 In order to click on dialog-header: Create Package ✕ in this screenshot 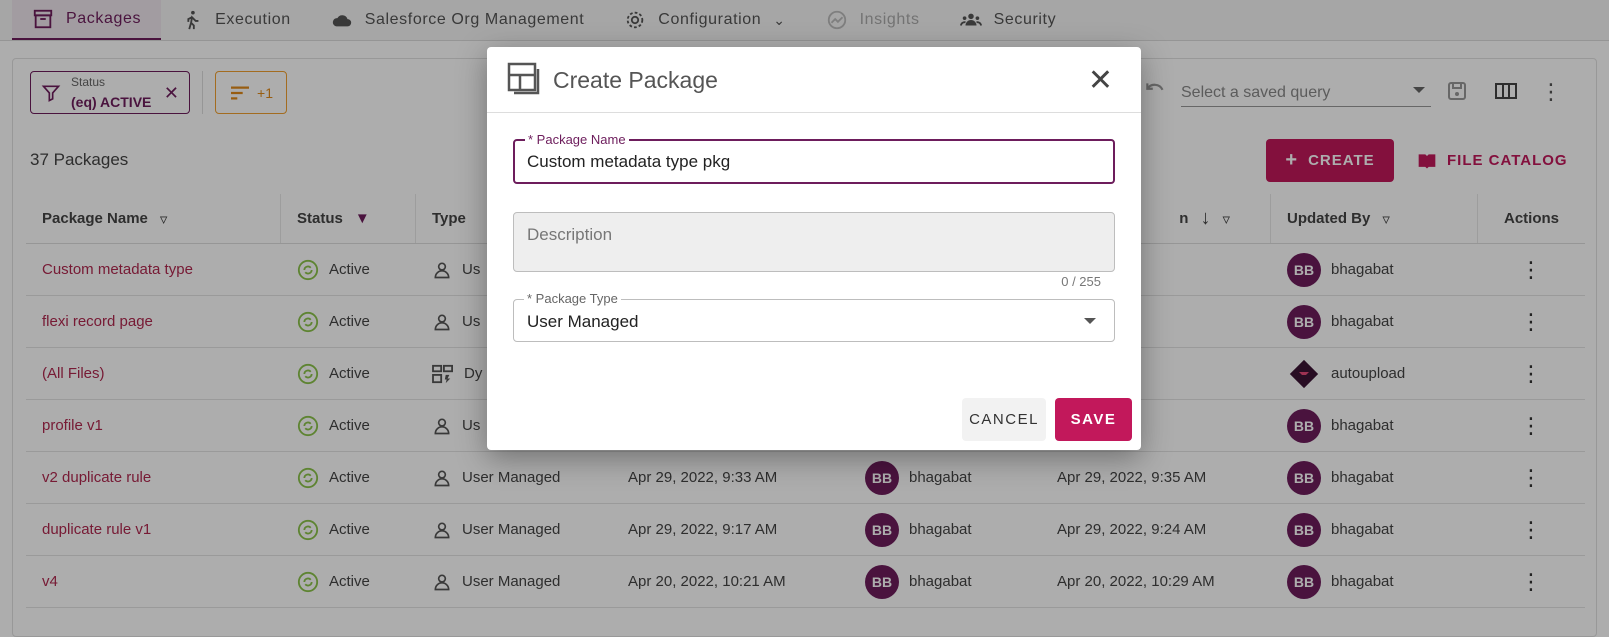, I will do `click(814, 80)`.